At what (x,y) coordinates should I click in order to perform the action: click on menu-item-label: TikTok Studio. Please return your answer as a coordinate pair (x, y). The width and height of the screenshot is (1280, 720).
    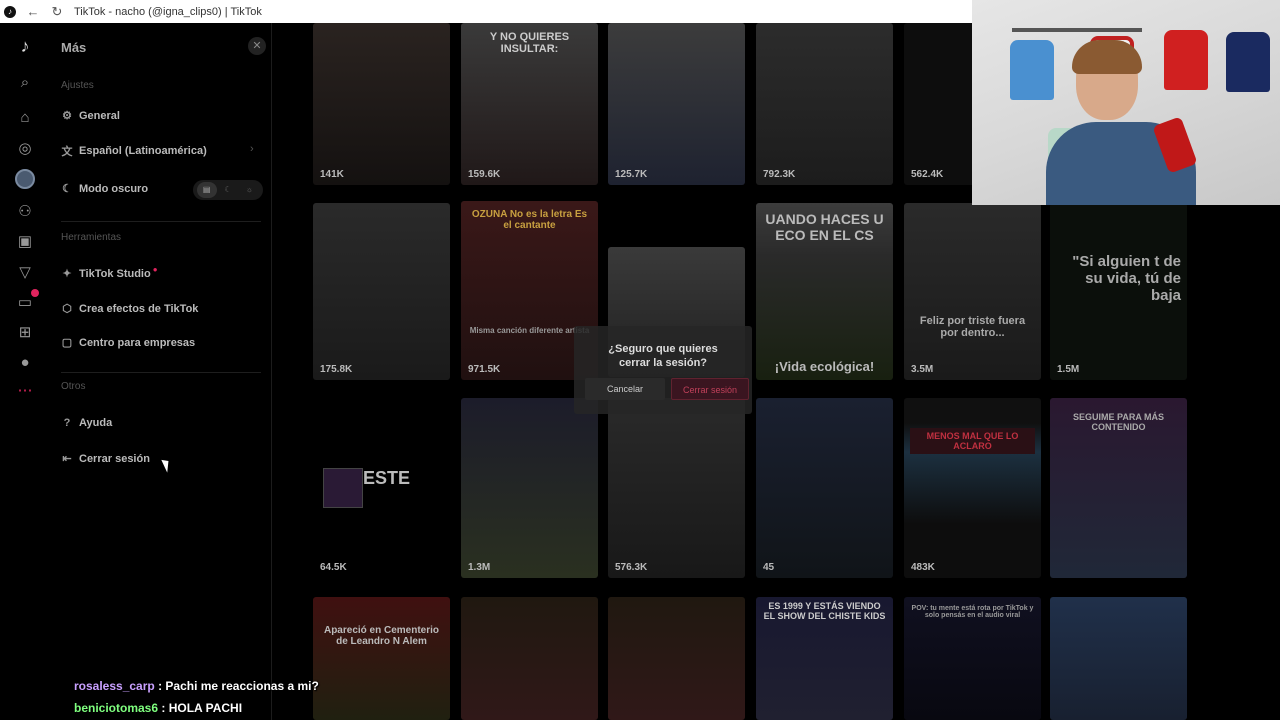
    Looking at the image, I should click on (115, 273).